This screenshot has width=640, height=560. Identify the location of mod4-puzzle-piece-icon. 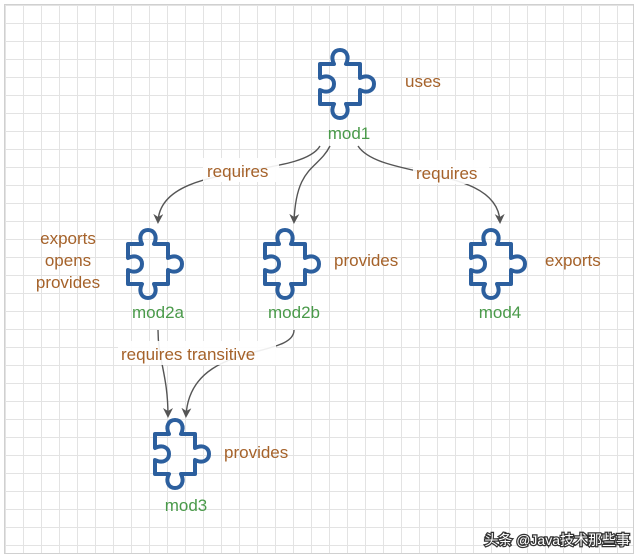
(498, 264).